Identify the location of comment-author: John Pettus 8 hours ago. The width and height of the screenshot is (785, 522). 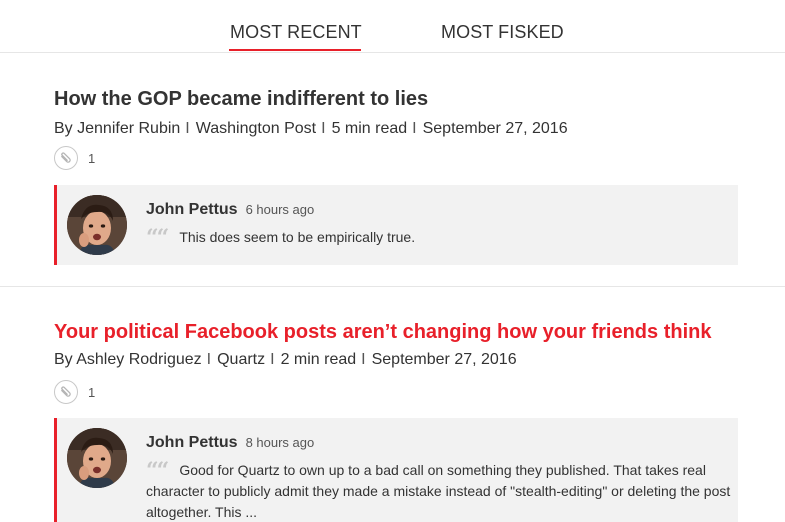
(230, 443).